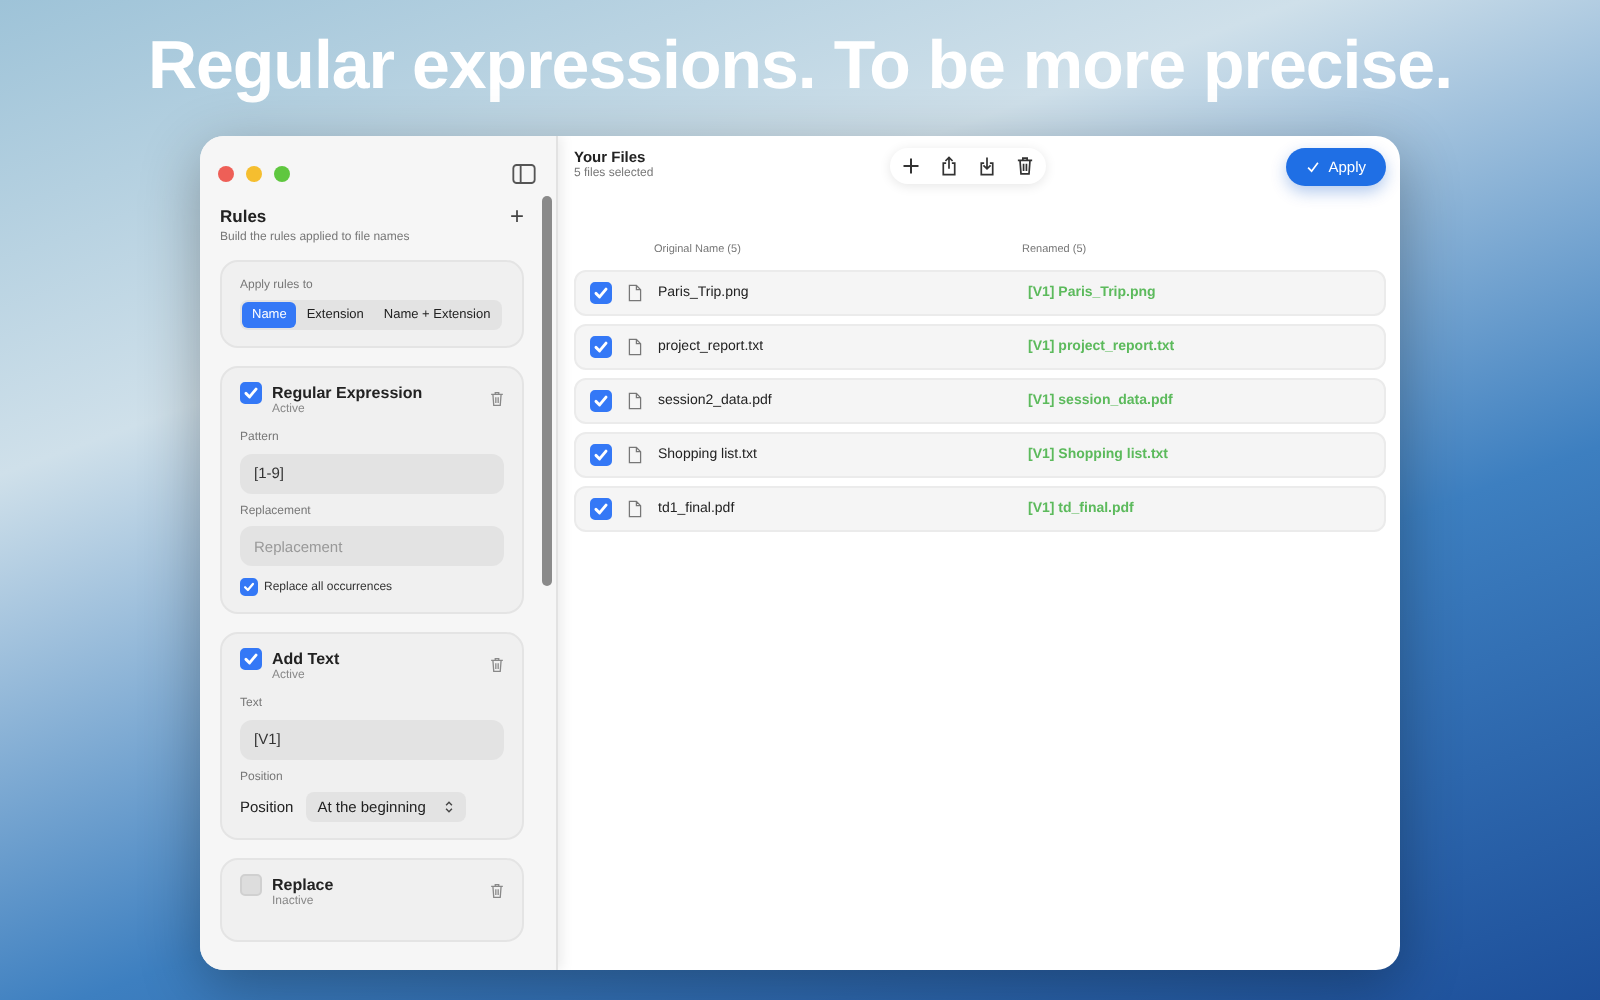  I want to click on rule-title: Regular Expression, so click(348, 393).